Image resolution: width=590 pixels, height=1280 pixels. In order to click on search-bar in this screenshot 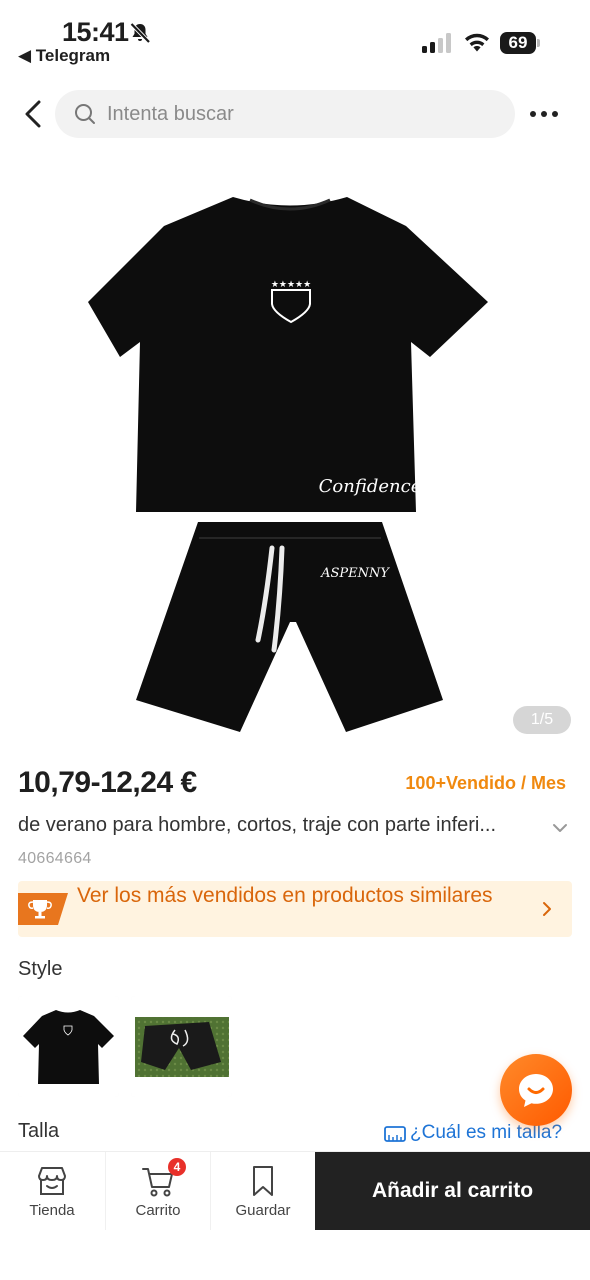, I will do `click(285, 114)`.